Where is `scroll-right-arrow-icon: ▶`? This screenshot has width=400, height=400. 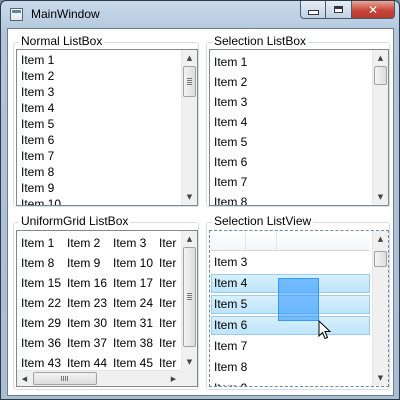 scroll-right-arrow-icon: ▶ is located at coordinates (173, 378).